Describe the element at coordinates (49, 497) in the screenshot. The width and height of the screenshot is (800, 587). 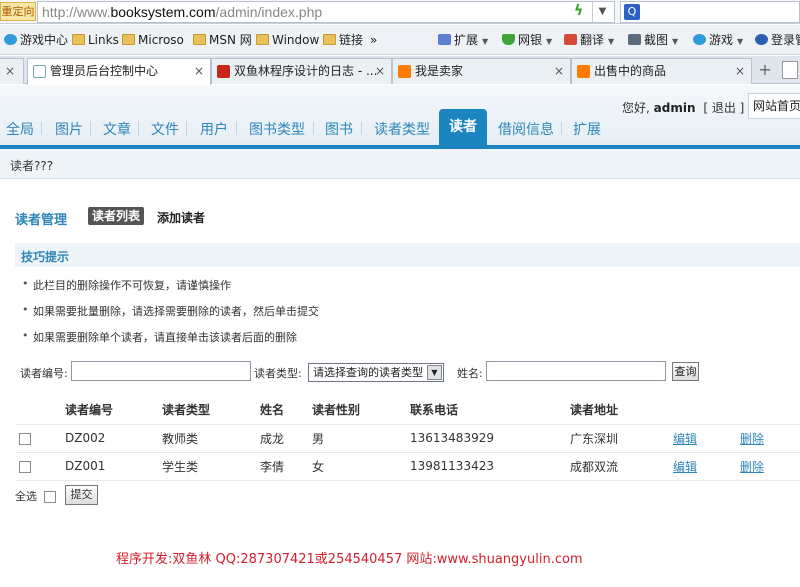
I see `select-all-checkbox` at that location.